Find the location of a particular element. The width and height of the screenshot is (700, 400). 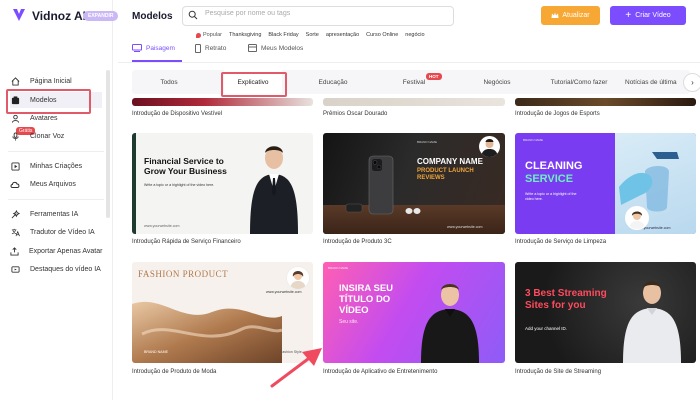

sidebar-item-ai-tools: Ferramentas IA is located at coordinates (56, 214).